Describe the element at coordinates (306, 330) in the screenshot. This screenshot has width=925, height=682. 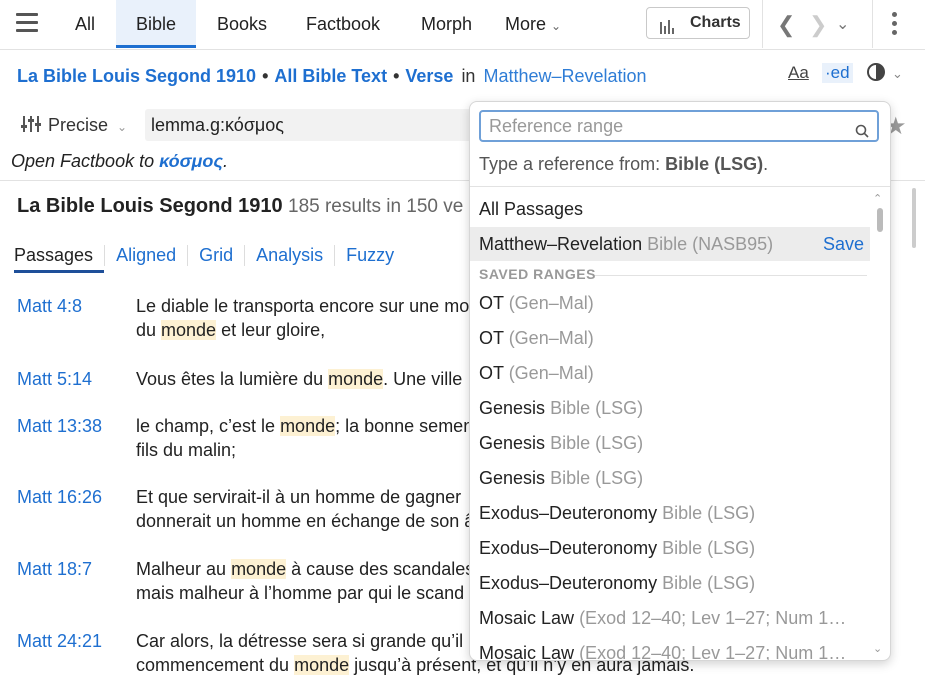
I see `verse-line: du monde et leur gloire,` at that location.